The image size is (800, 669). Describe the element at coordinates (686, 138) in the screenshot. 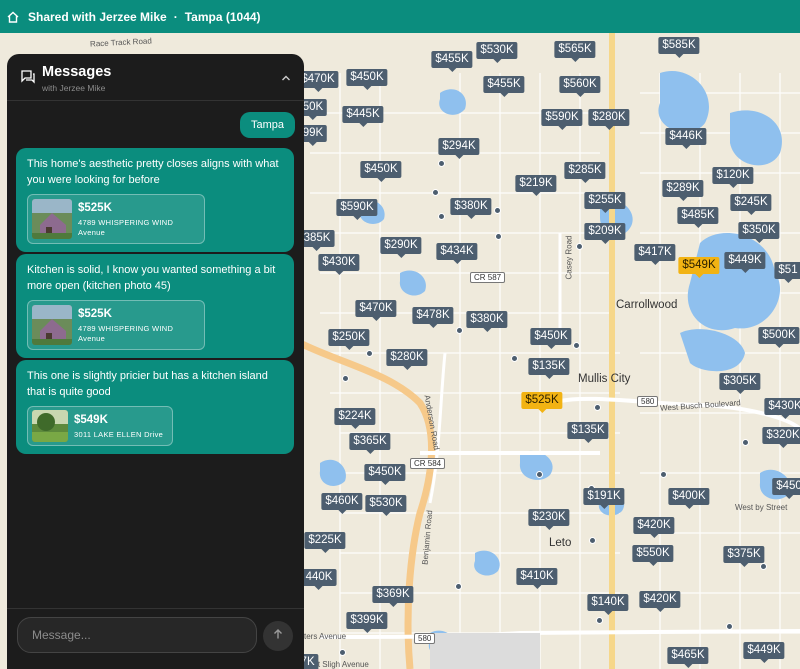

I see `price-pin: $446K` at that location.